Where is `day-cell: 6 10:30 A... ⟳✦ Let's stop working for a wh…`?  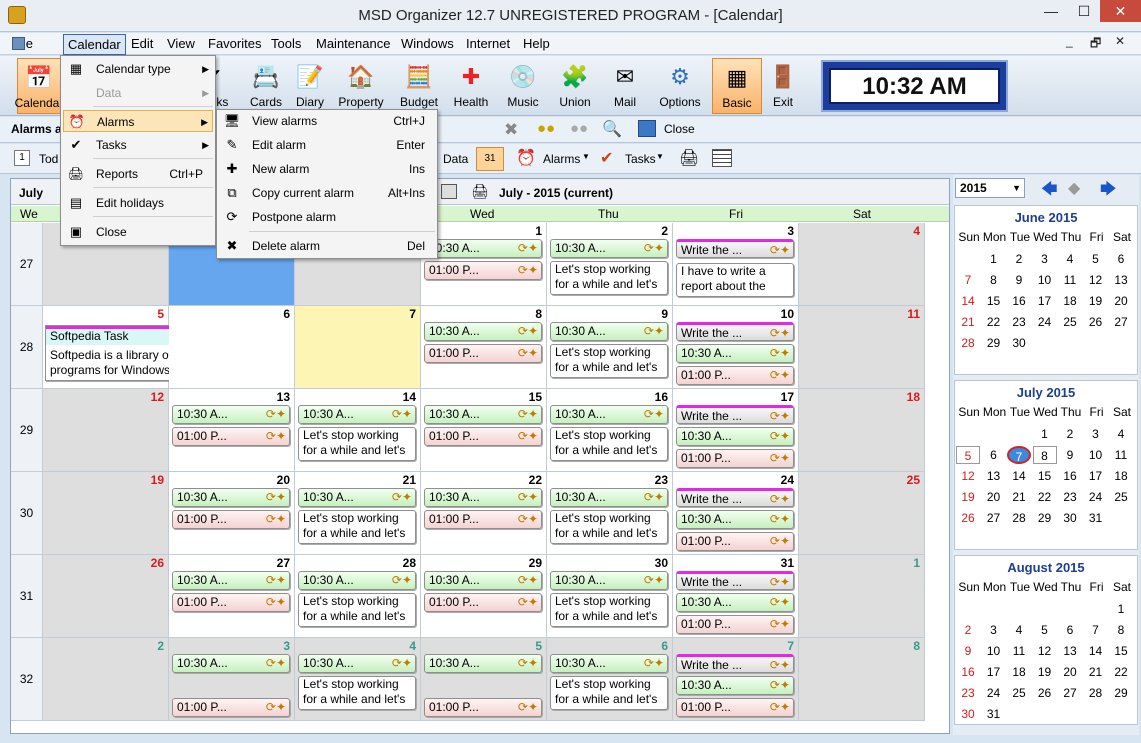
day-cell: 6 10:30 A... ⟳✦ Let's stop working for a wh… is located at coordinates (610, 679).